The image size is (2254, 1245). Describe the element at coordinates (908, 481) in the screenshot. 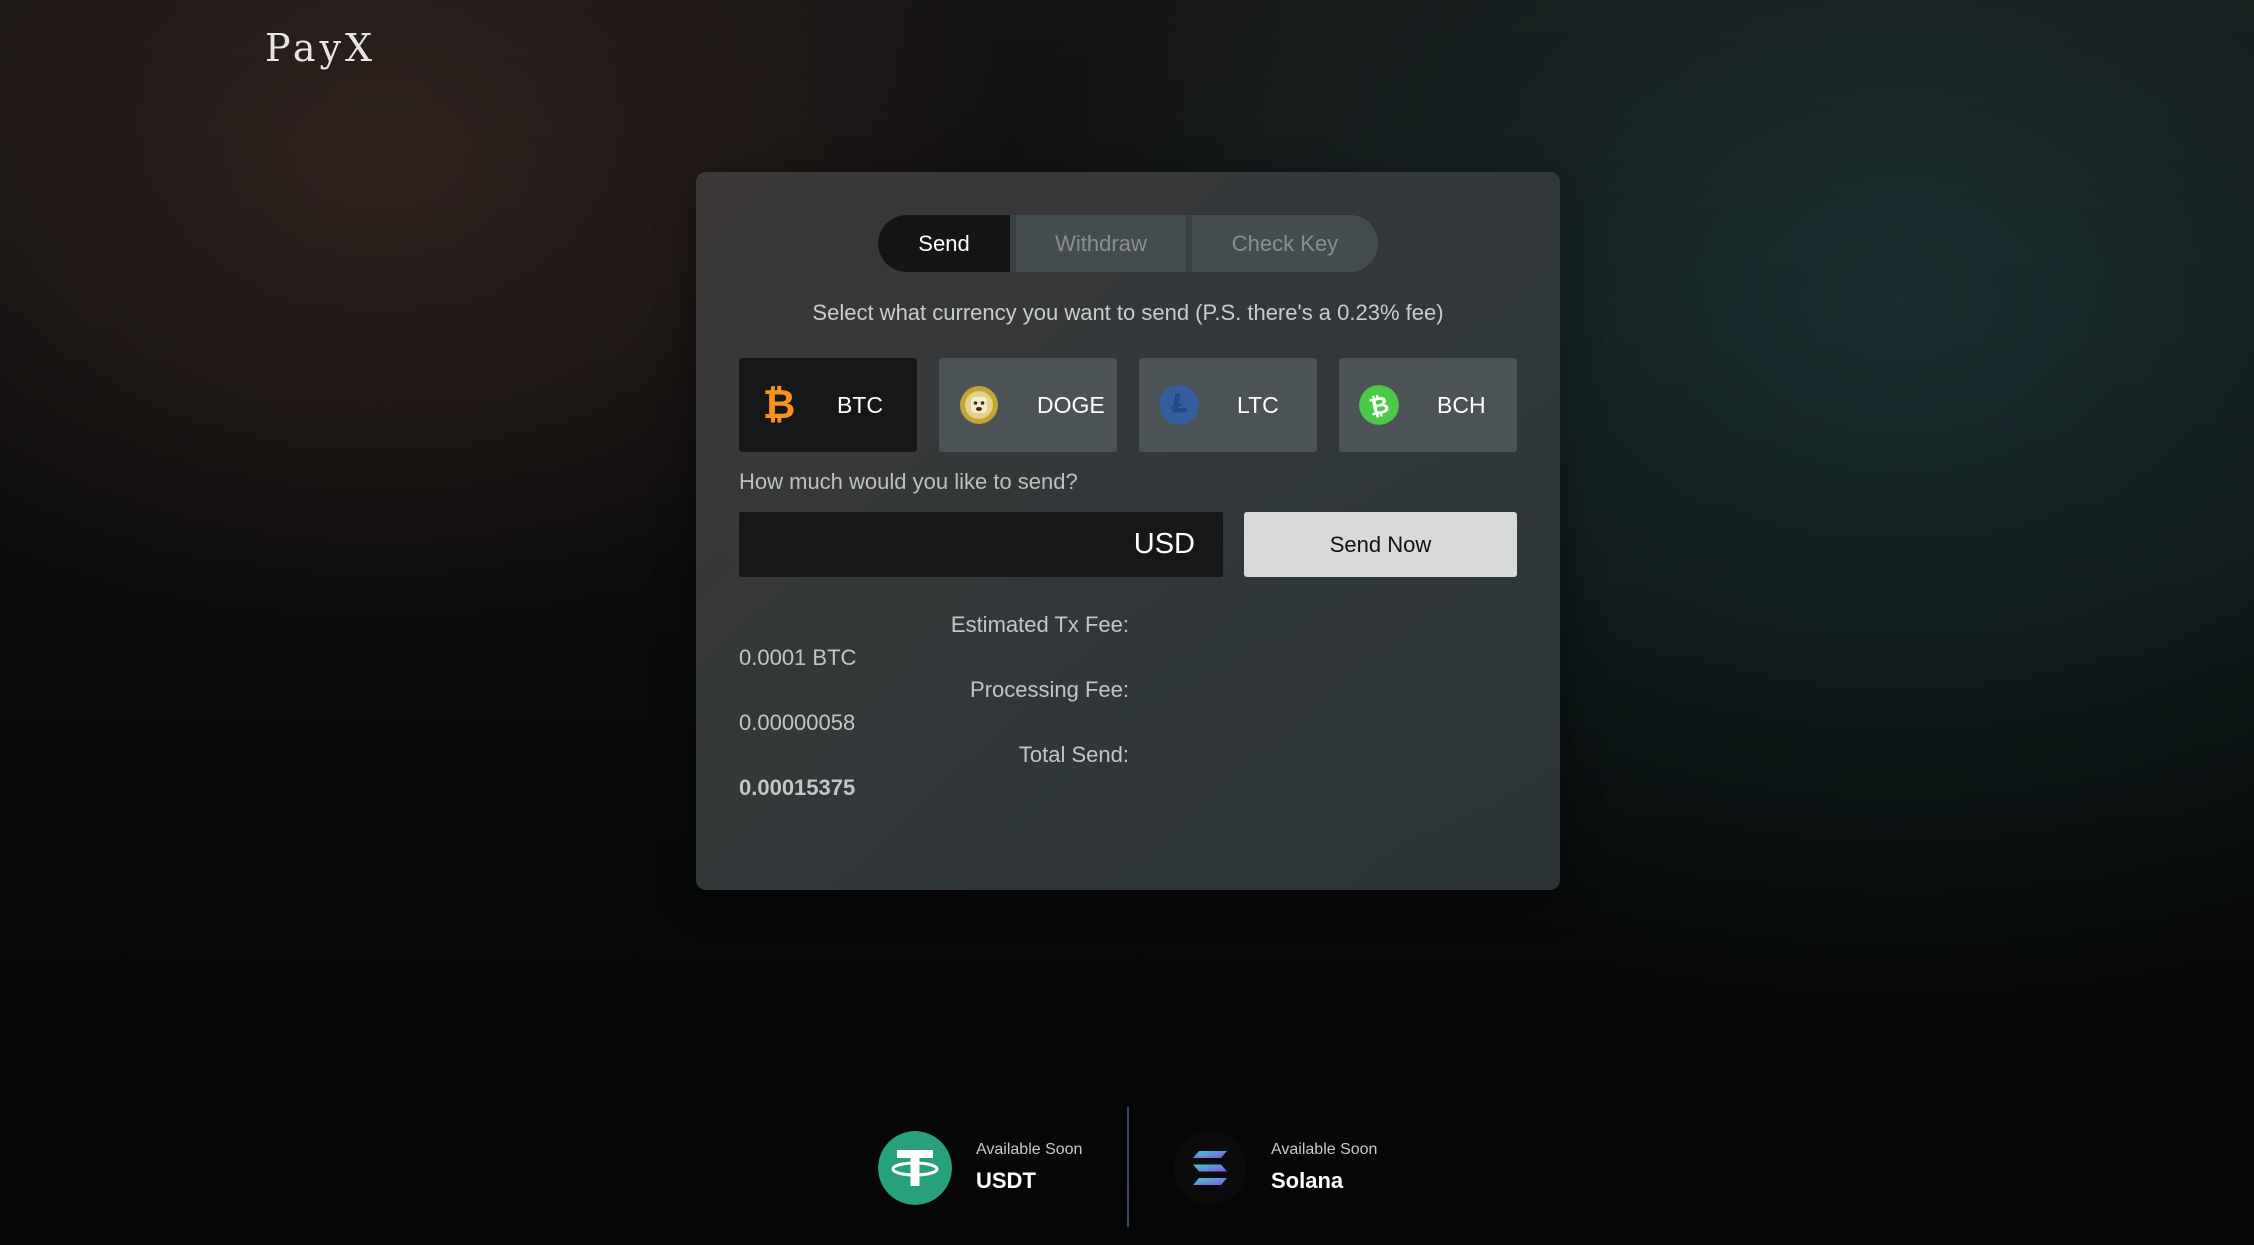

I see `amount-prompt: How much would you like to send?` at that location.